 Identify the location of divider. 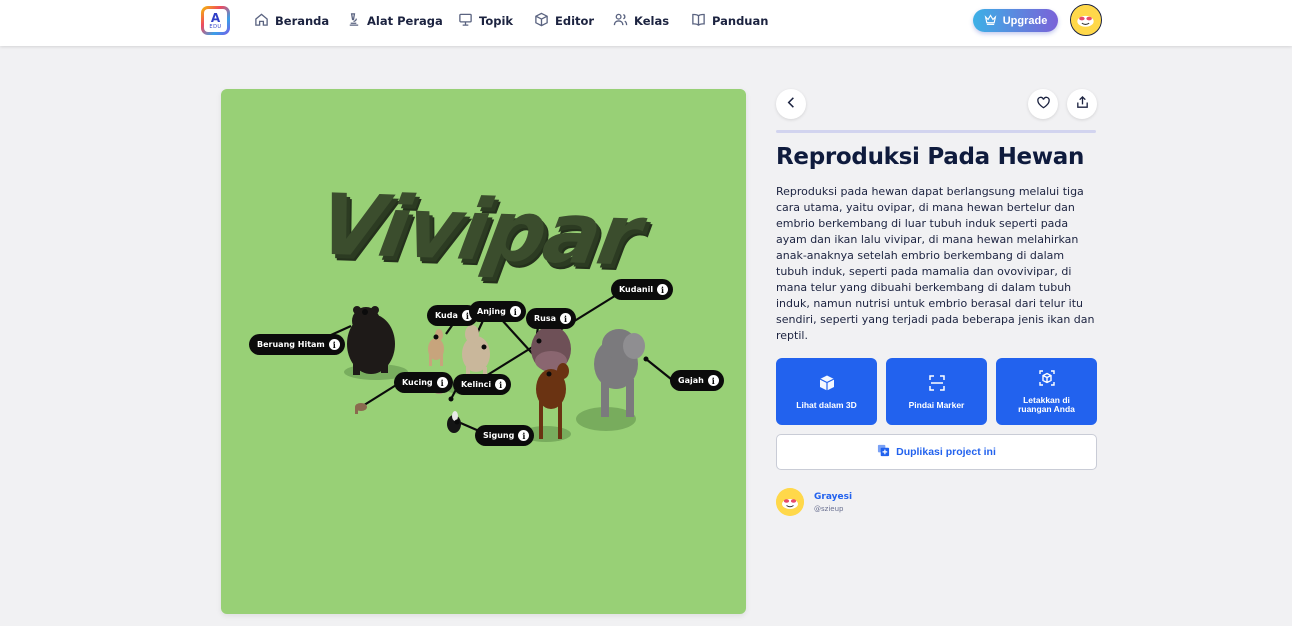
(936, 131).